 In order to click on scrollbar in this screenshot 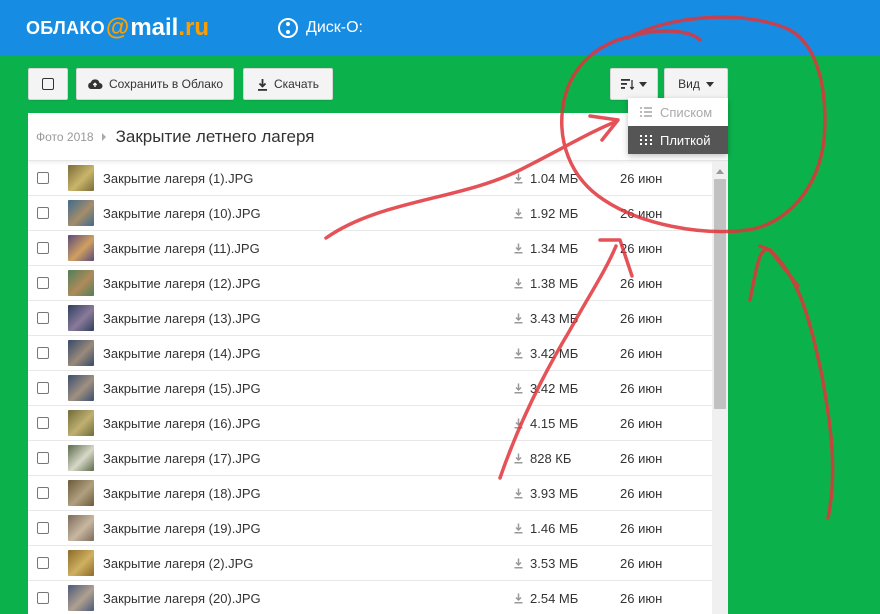, I will do `click(720, 387)`.